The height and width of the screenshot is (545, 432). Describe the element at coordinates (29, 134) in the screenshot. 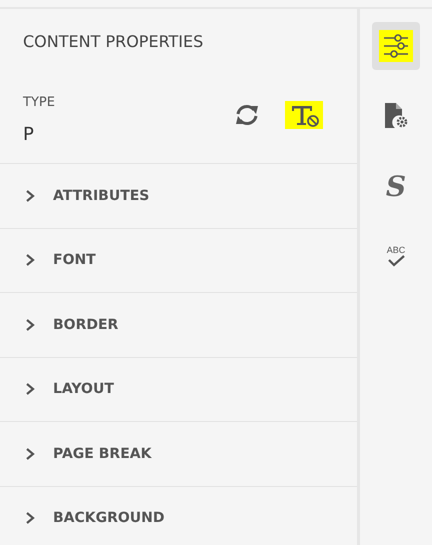

I see `type-value: P` at that location.